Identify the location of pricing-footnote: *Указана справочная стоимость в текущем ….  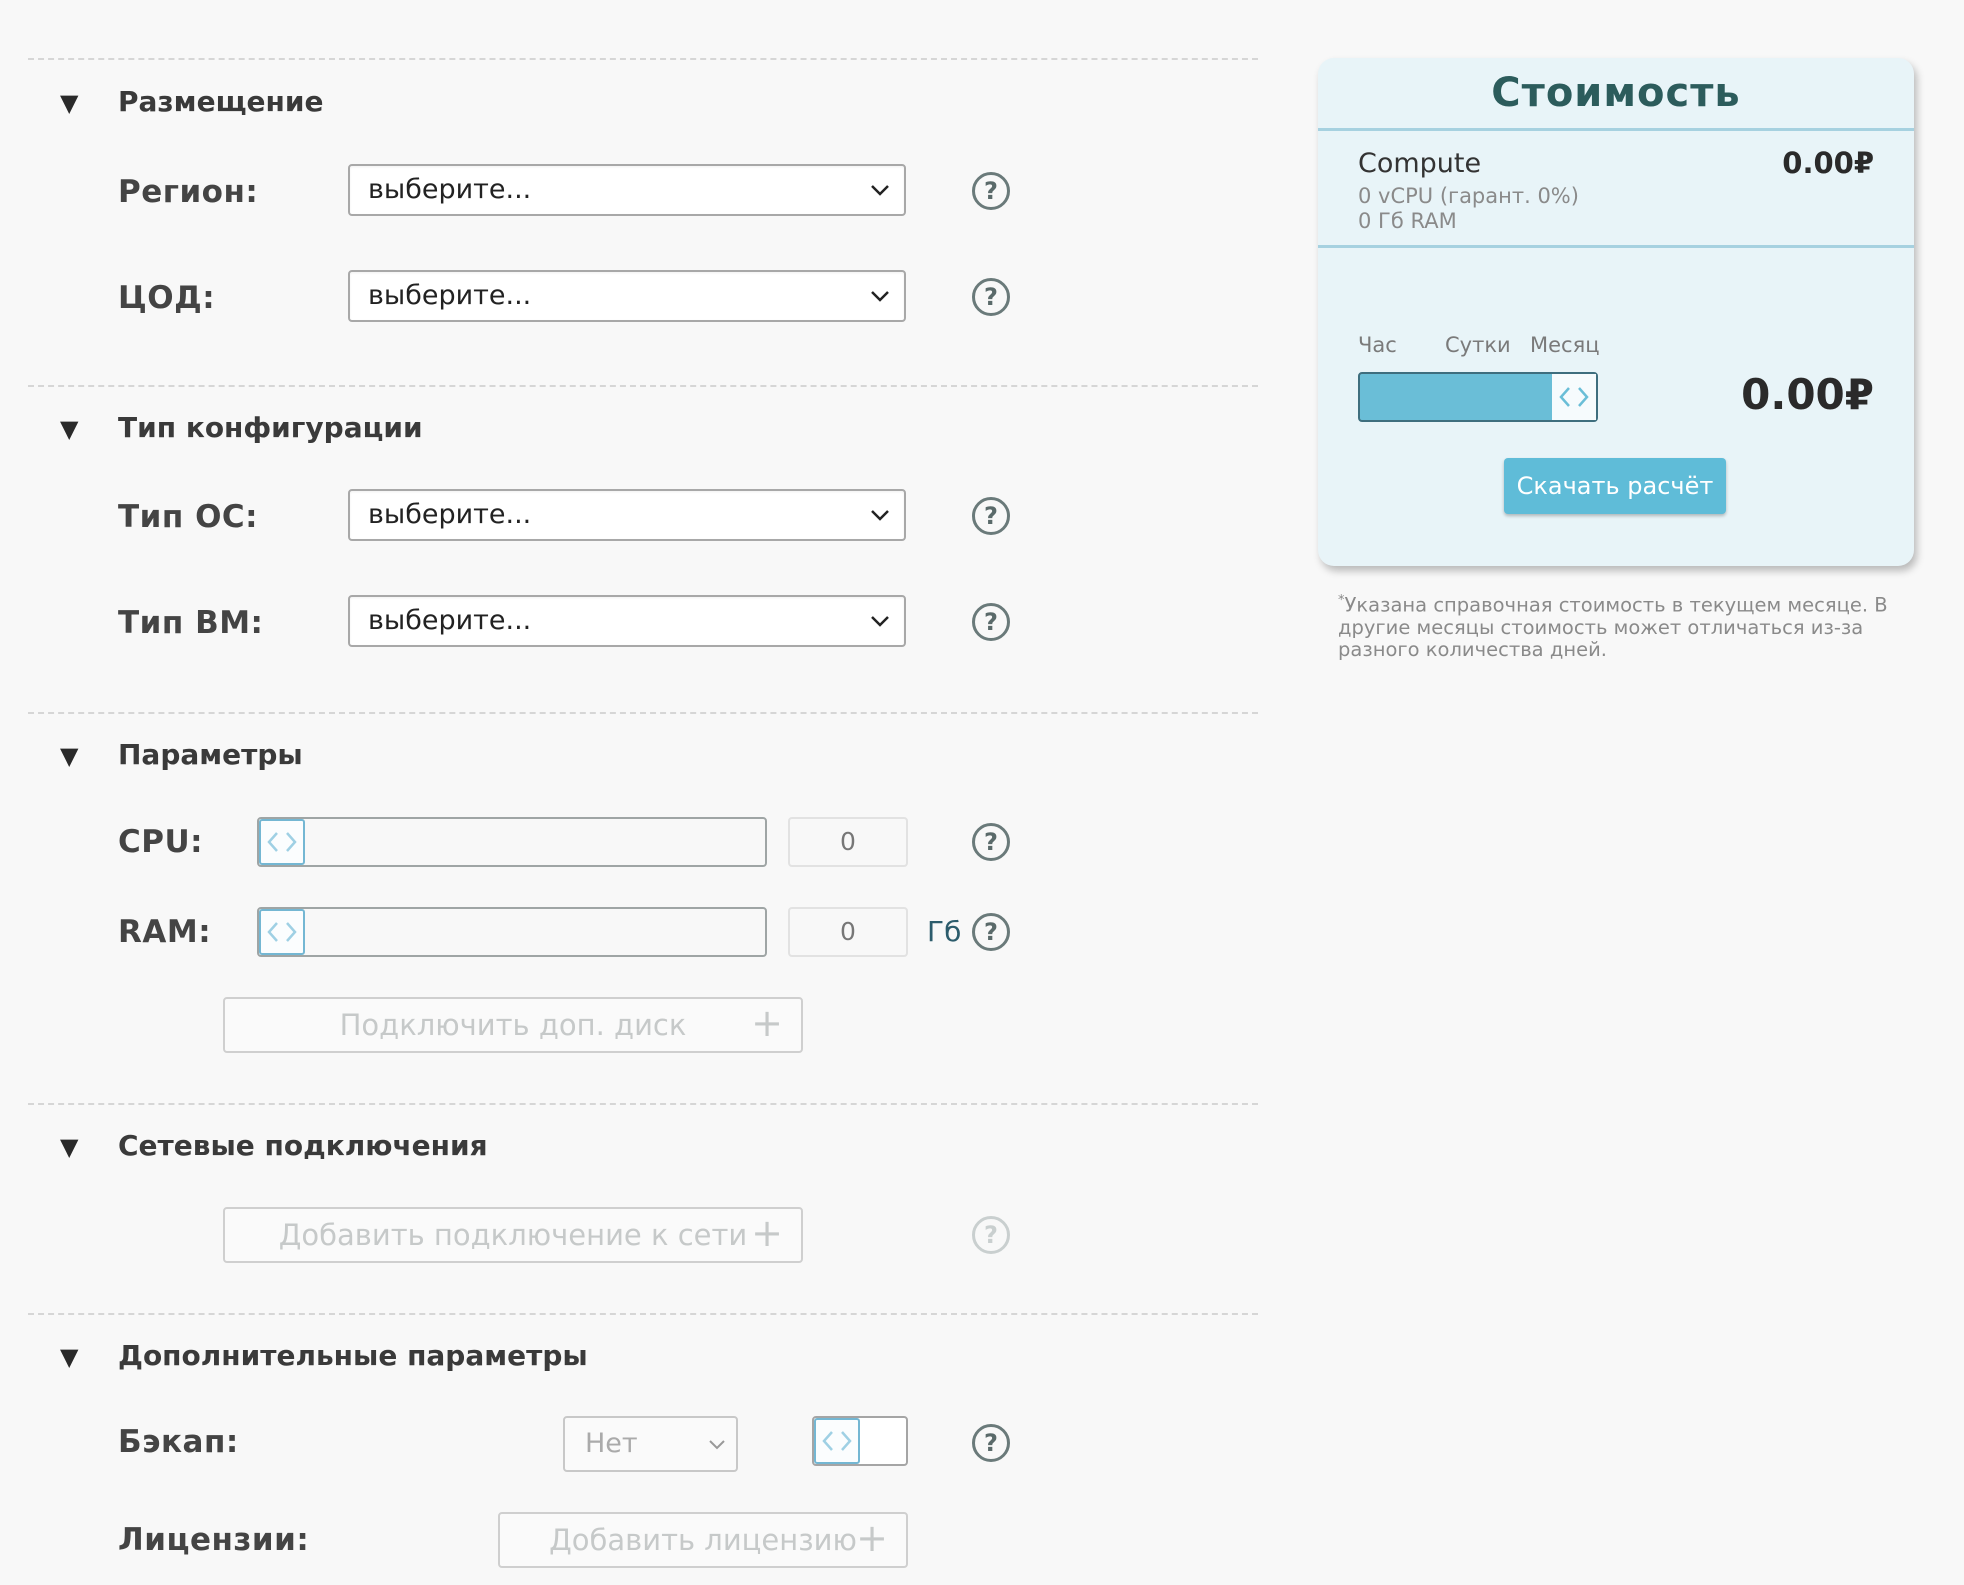
(1633, 625).